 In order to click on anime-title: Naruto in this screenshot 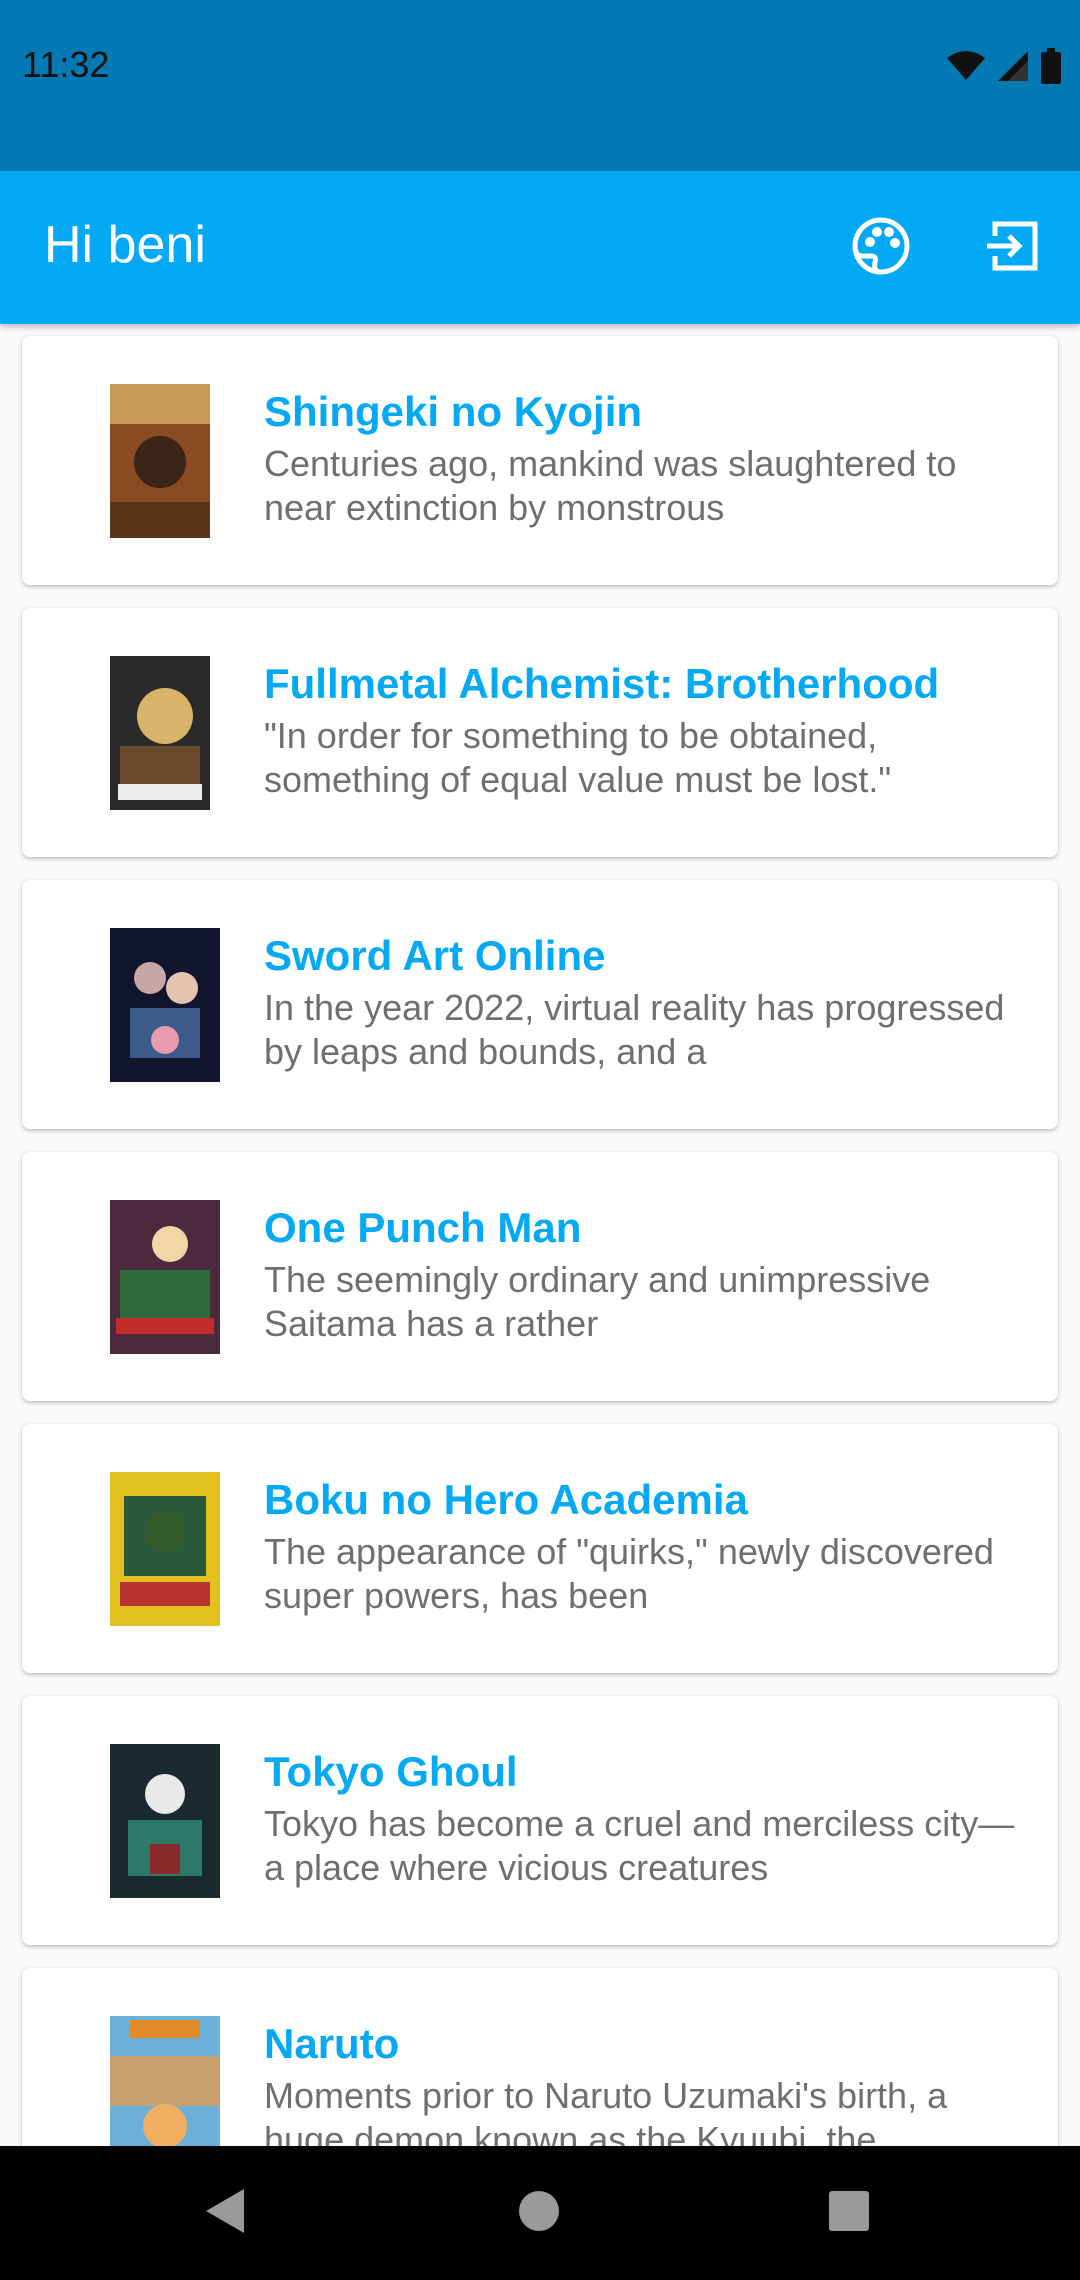, I will do `click(332, 2043)`.